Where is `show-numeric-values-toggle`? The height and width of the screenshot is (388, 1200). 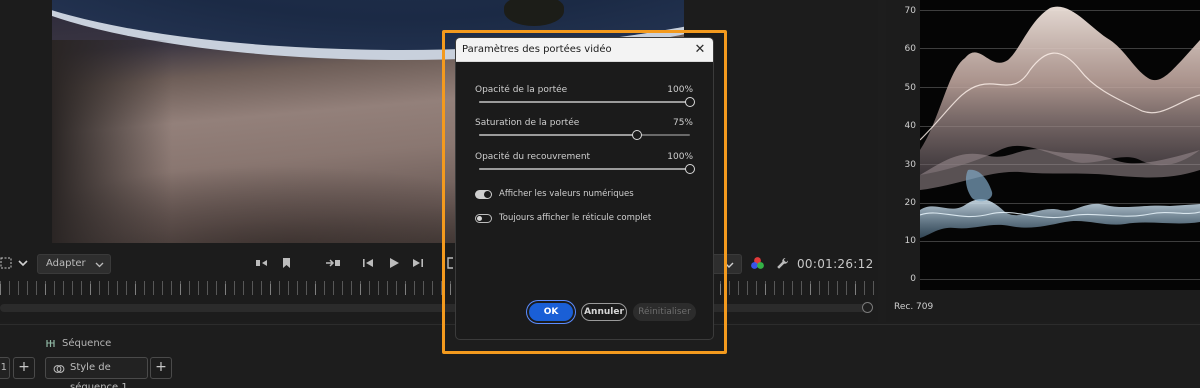 show-numeric-values-toggle is located at coordinates (483, 194).